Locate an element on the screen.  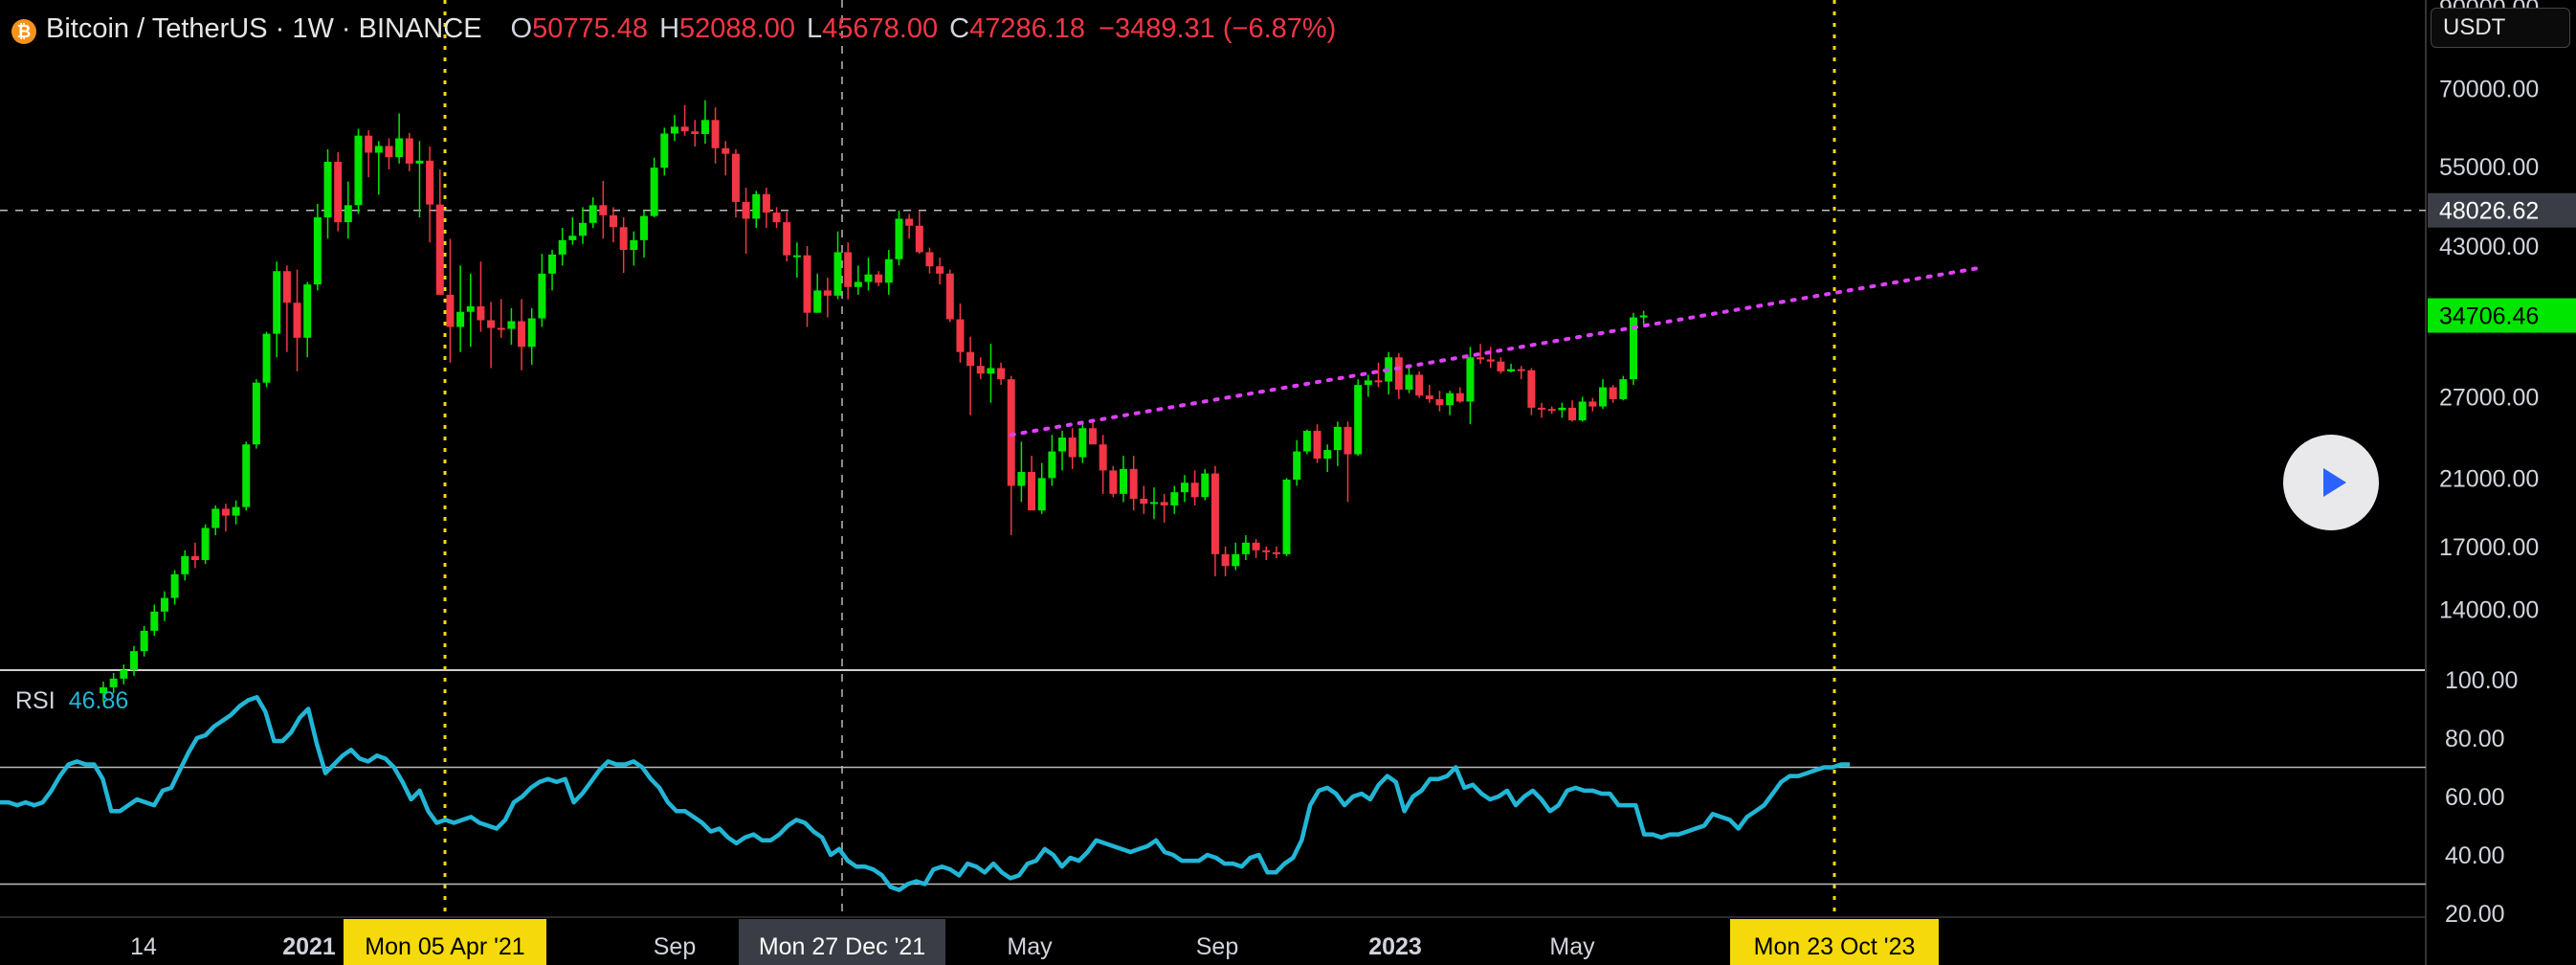
crosshair-time-label: Mon 05 Apr '21 is located at coordinates (444, 947).